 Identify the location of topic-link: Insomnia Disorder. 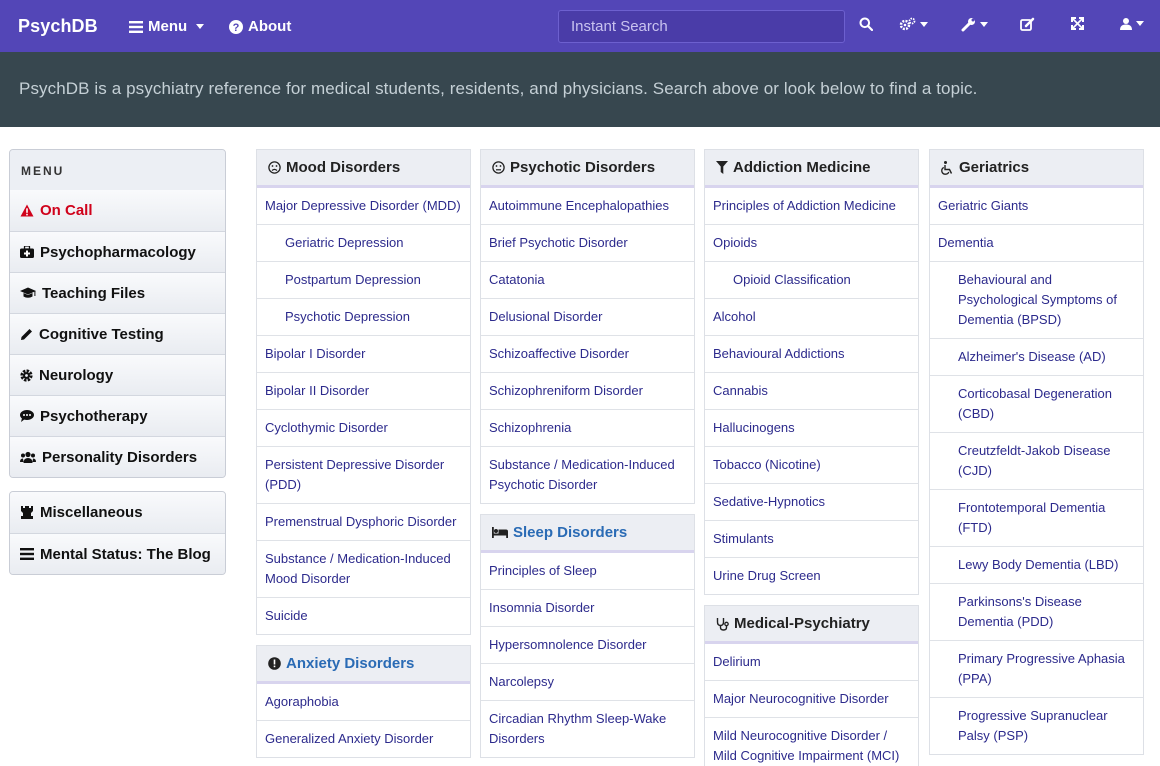
(587, 607).